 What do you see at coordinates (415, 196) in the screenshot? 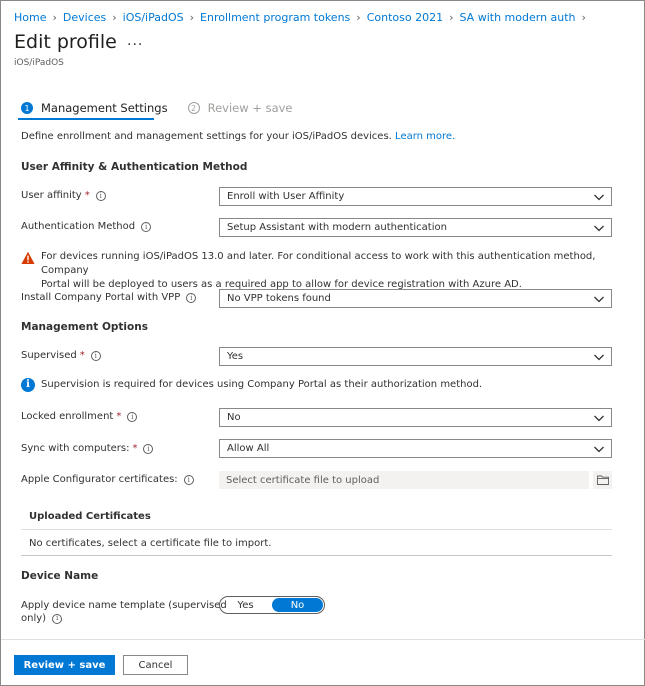
I see `user-affinity-dropdown: Enroll with User Affinity` at bounding box center [415, 196].